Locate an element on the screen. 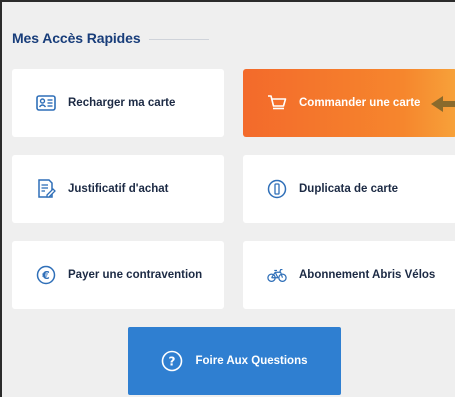 This screenshot has height=397, width=455. card-circle-icon is located at coordinates (277, 189).